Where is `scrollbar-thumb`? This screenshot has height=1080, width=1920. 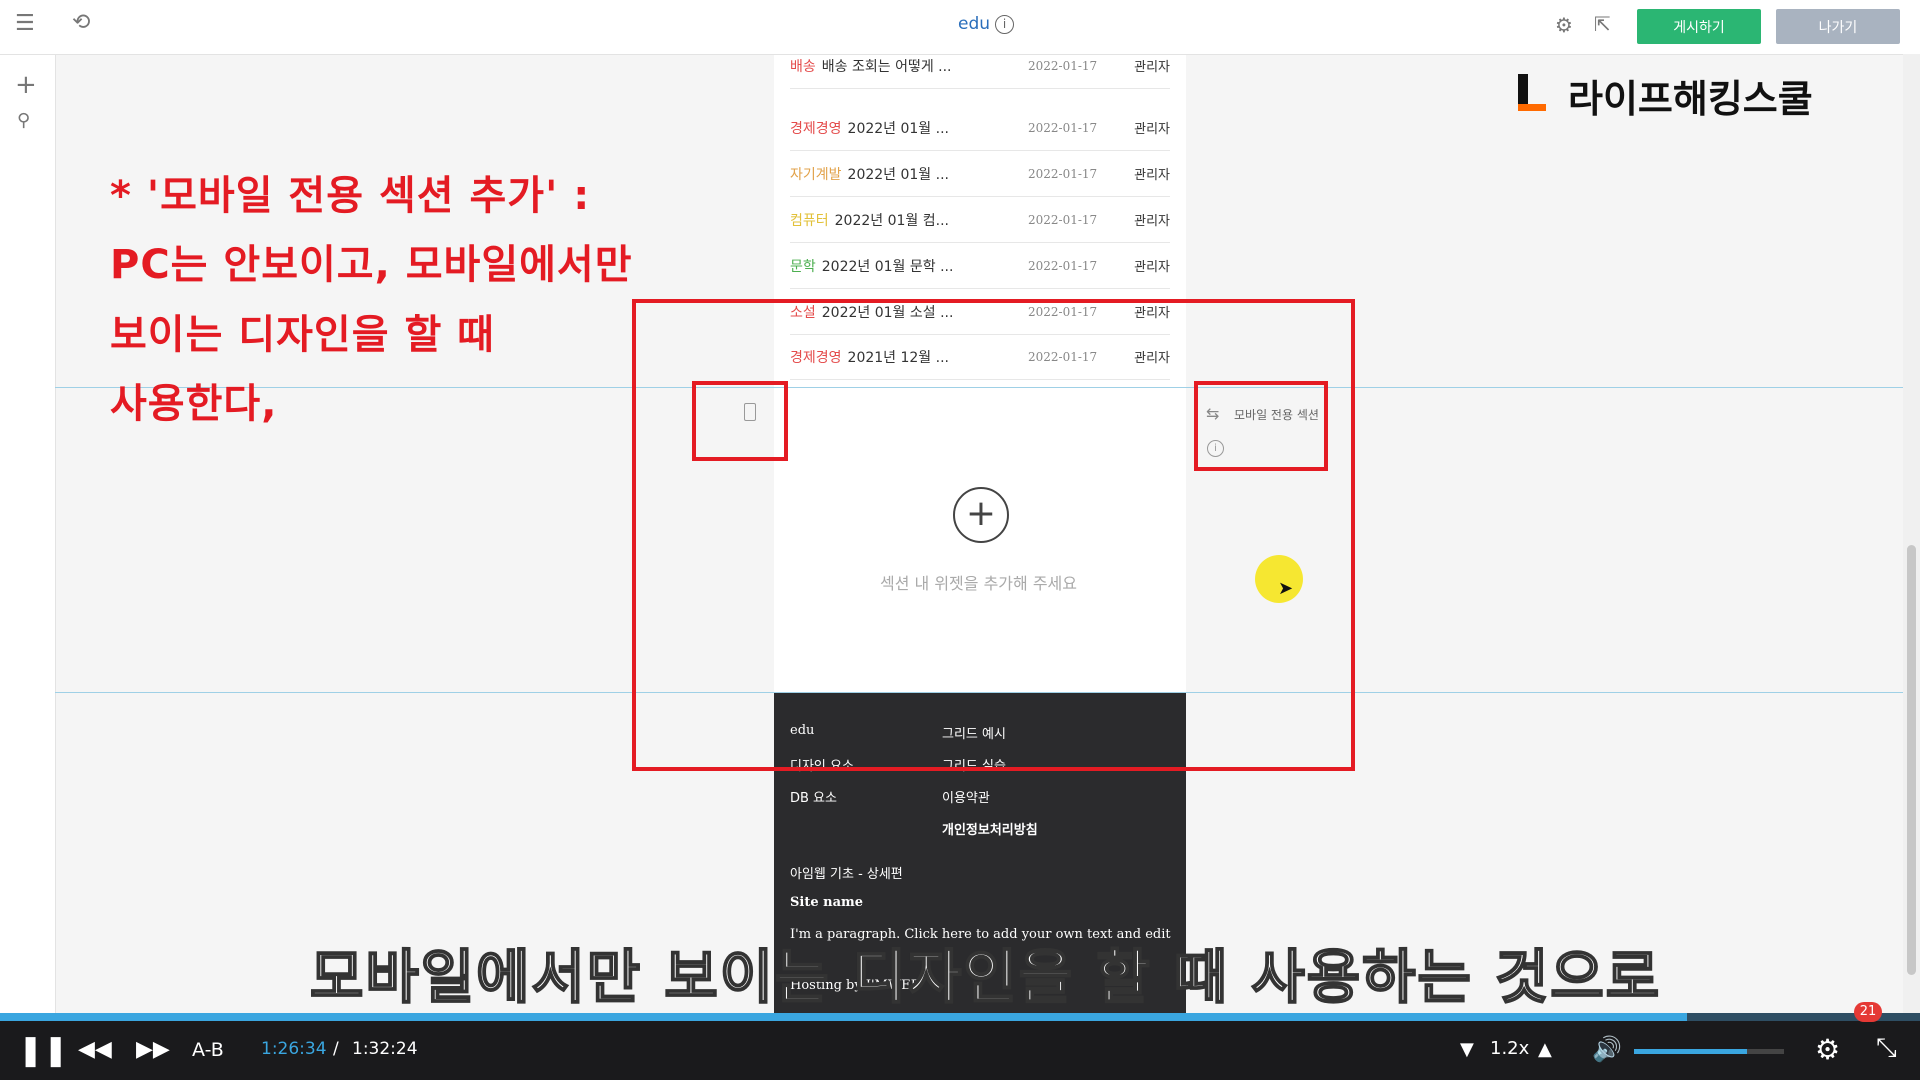
scrollbar-thumb is located at coordinates (1911, 760).